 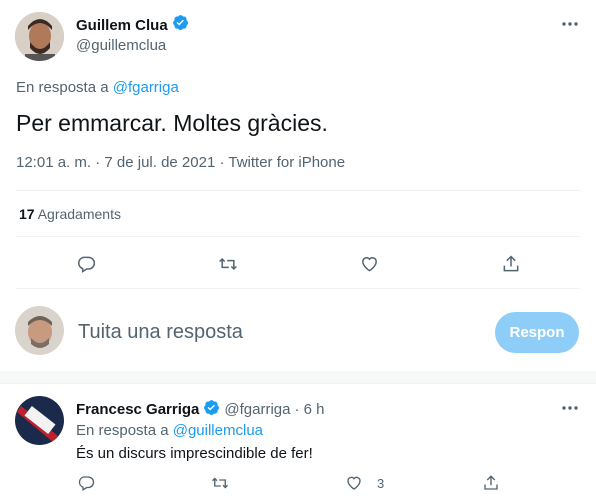 What do you see at coordinates (27, 214) in the screenshot?
I see `likes-count: 17` at bounding box center [27, 214].